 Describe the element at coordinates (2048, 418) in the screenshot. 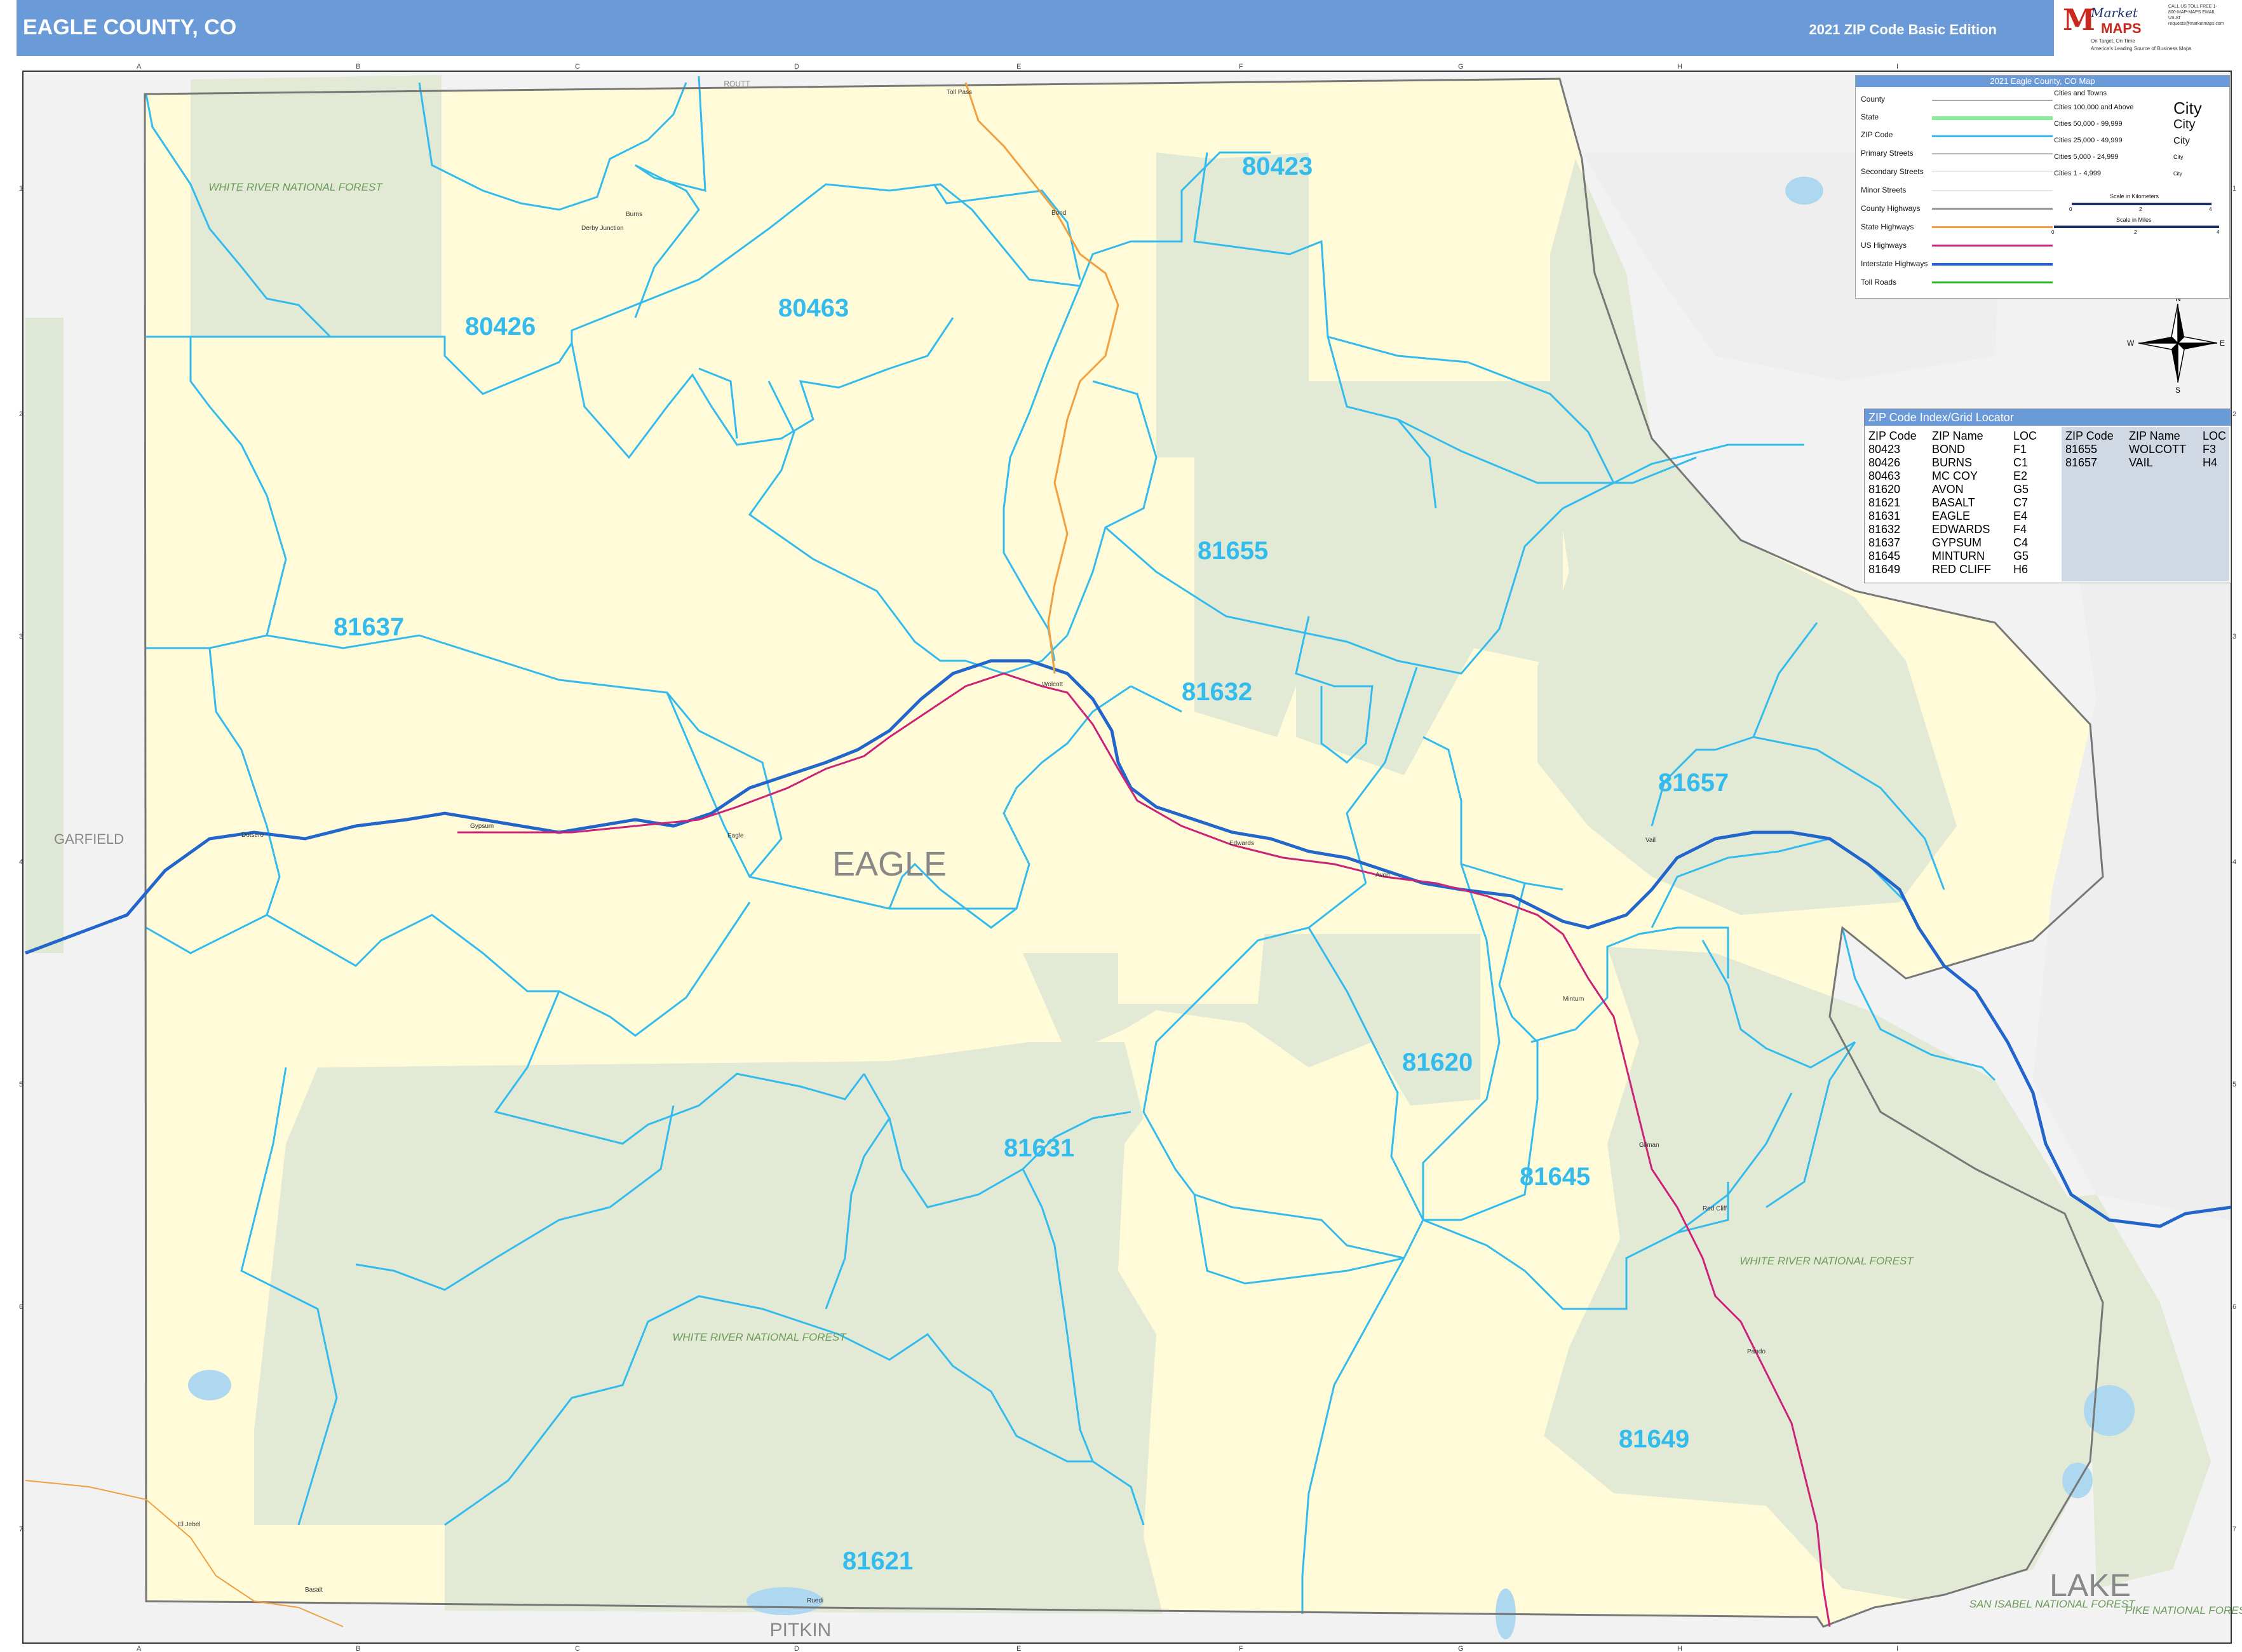

I see `zip-index-title: ZIP Code Index/Grid Locator` at that location.